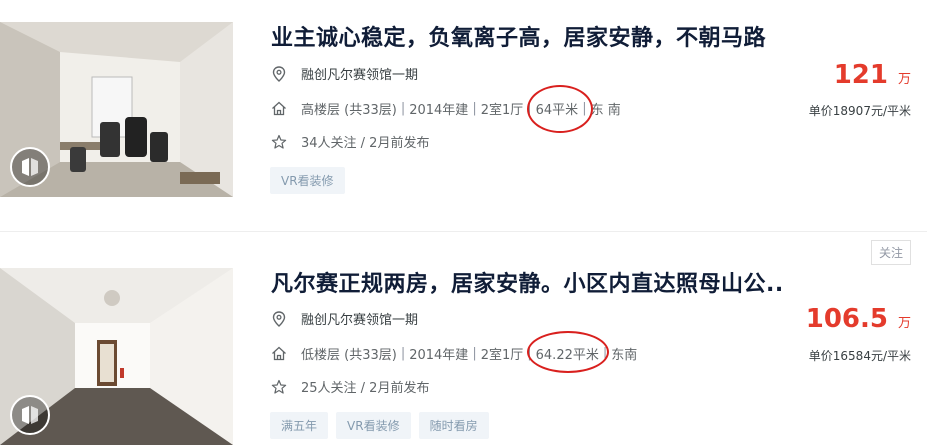  What do you see at coordinates (527, 282) in the screenshot?
I see `listing-title: 凡尔赛正规两房，居家安静。小区内直达照母山公..` at bounding box center [527, 282].